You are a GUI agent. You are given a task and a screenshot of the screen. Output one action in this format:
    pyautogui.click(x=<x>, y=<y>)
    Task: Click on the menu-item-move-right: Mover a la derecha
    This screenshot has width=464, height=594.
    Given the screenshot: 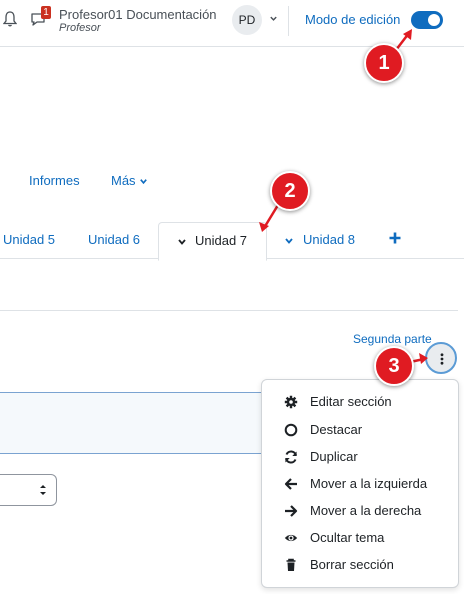 What is the action you would take?
    pyautogui.click(x=360, y=511)
    